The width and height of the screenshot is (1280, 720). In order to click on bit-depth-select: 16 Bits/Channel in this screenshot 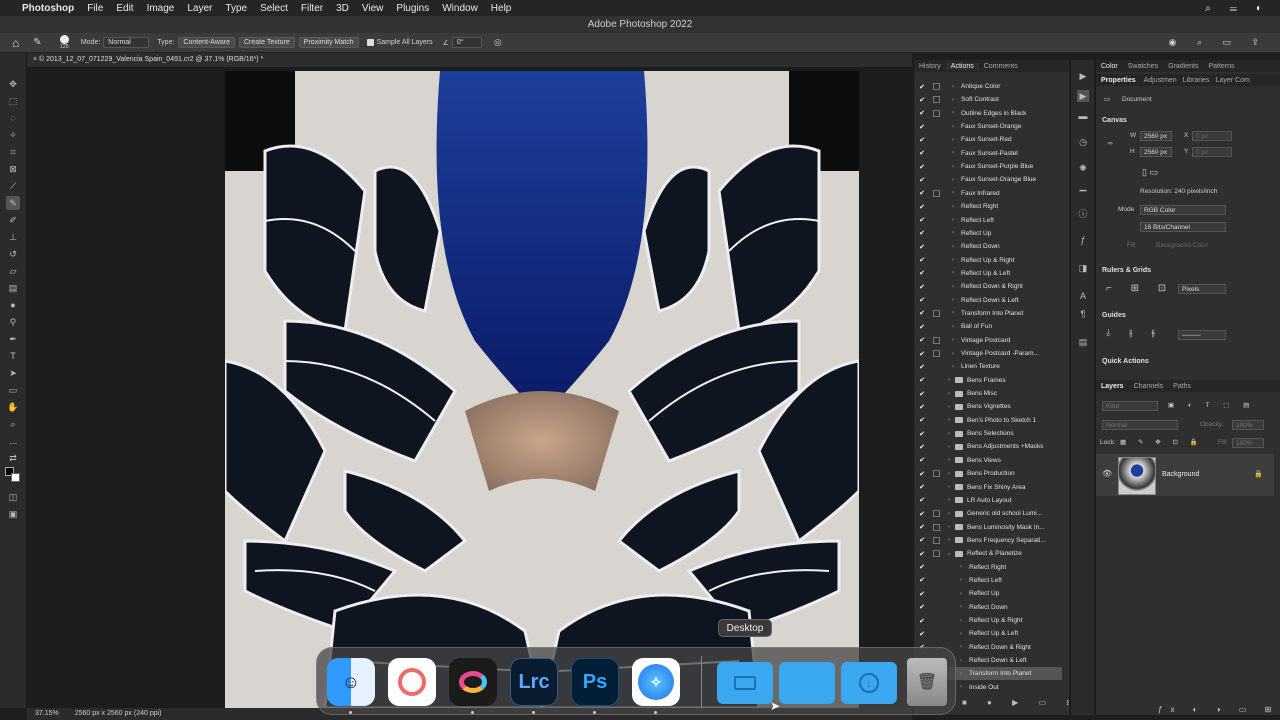, I will do `click(1183, 227)`.